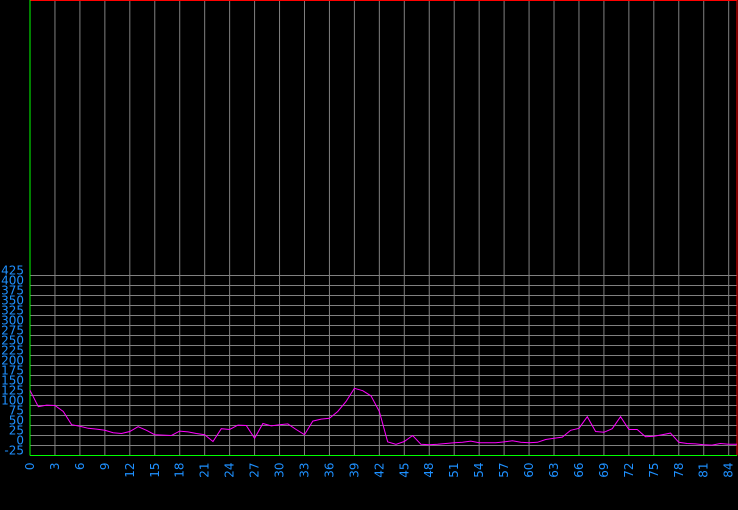 Image resolution: width=738 pixels, height=510 pixels. I want to click on x-tick-label: 6, so click(80, 467).